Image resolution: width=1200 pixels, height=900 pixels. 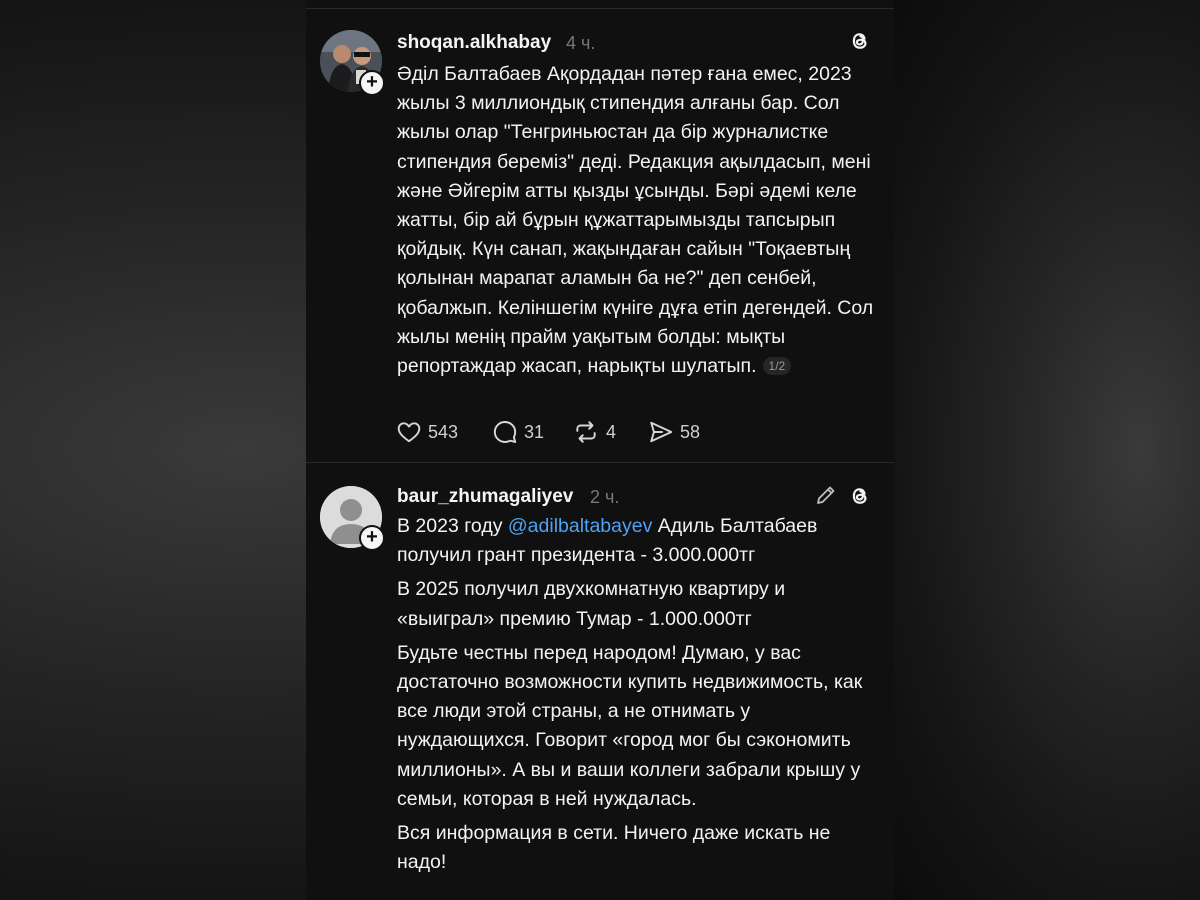 I want to click on repost-button: 4, so click(x=594, y=432).